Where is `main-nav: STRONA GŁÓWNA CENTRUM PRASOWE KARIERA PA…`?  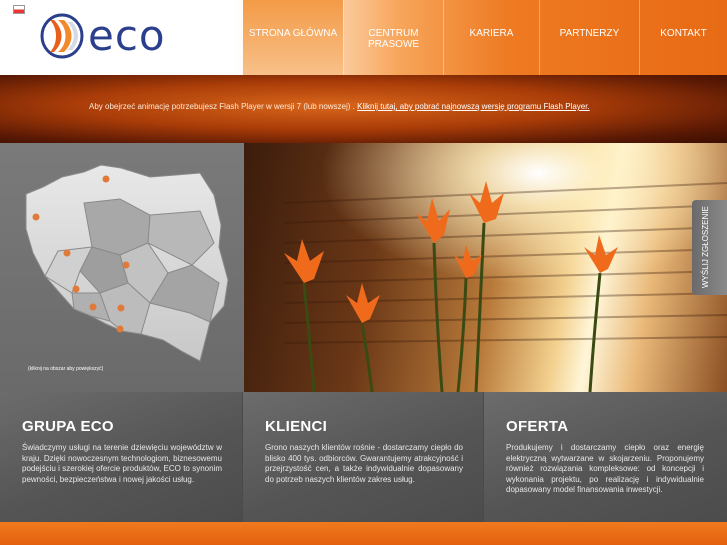
main-nav: STRONA GŁÓWNA CENTRUM PRASOWE KARIERA PA… is located at coordinates (485, 37).